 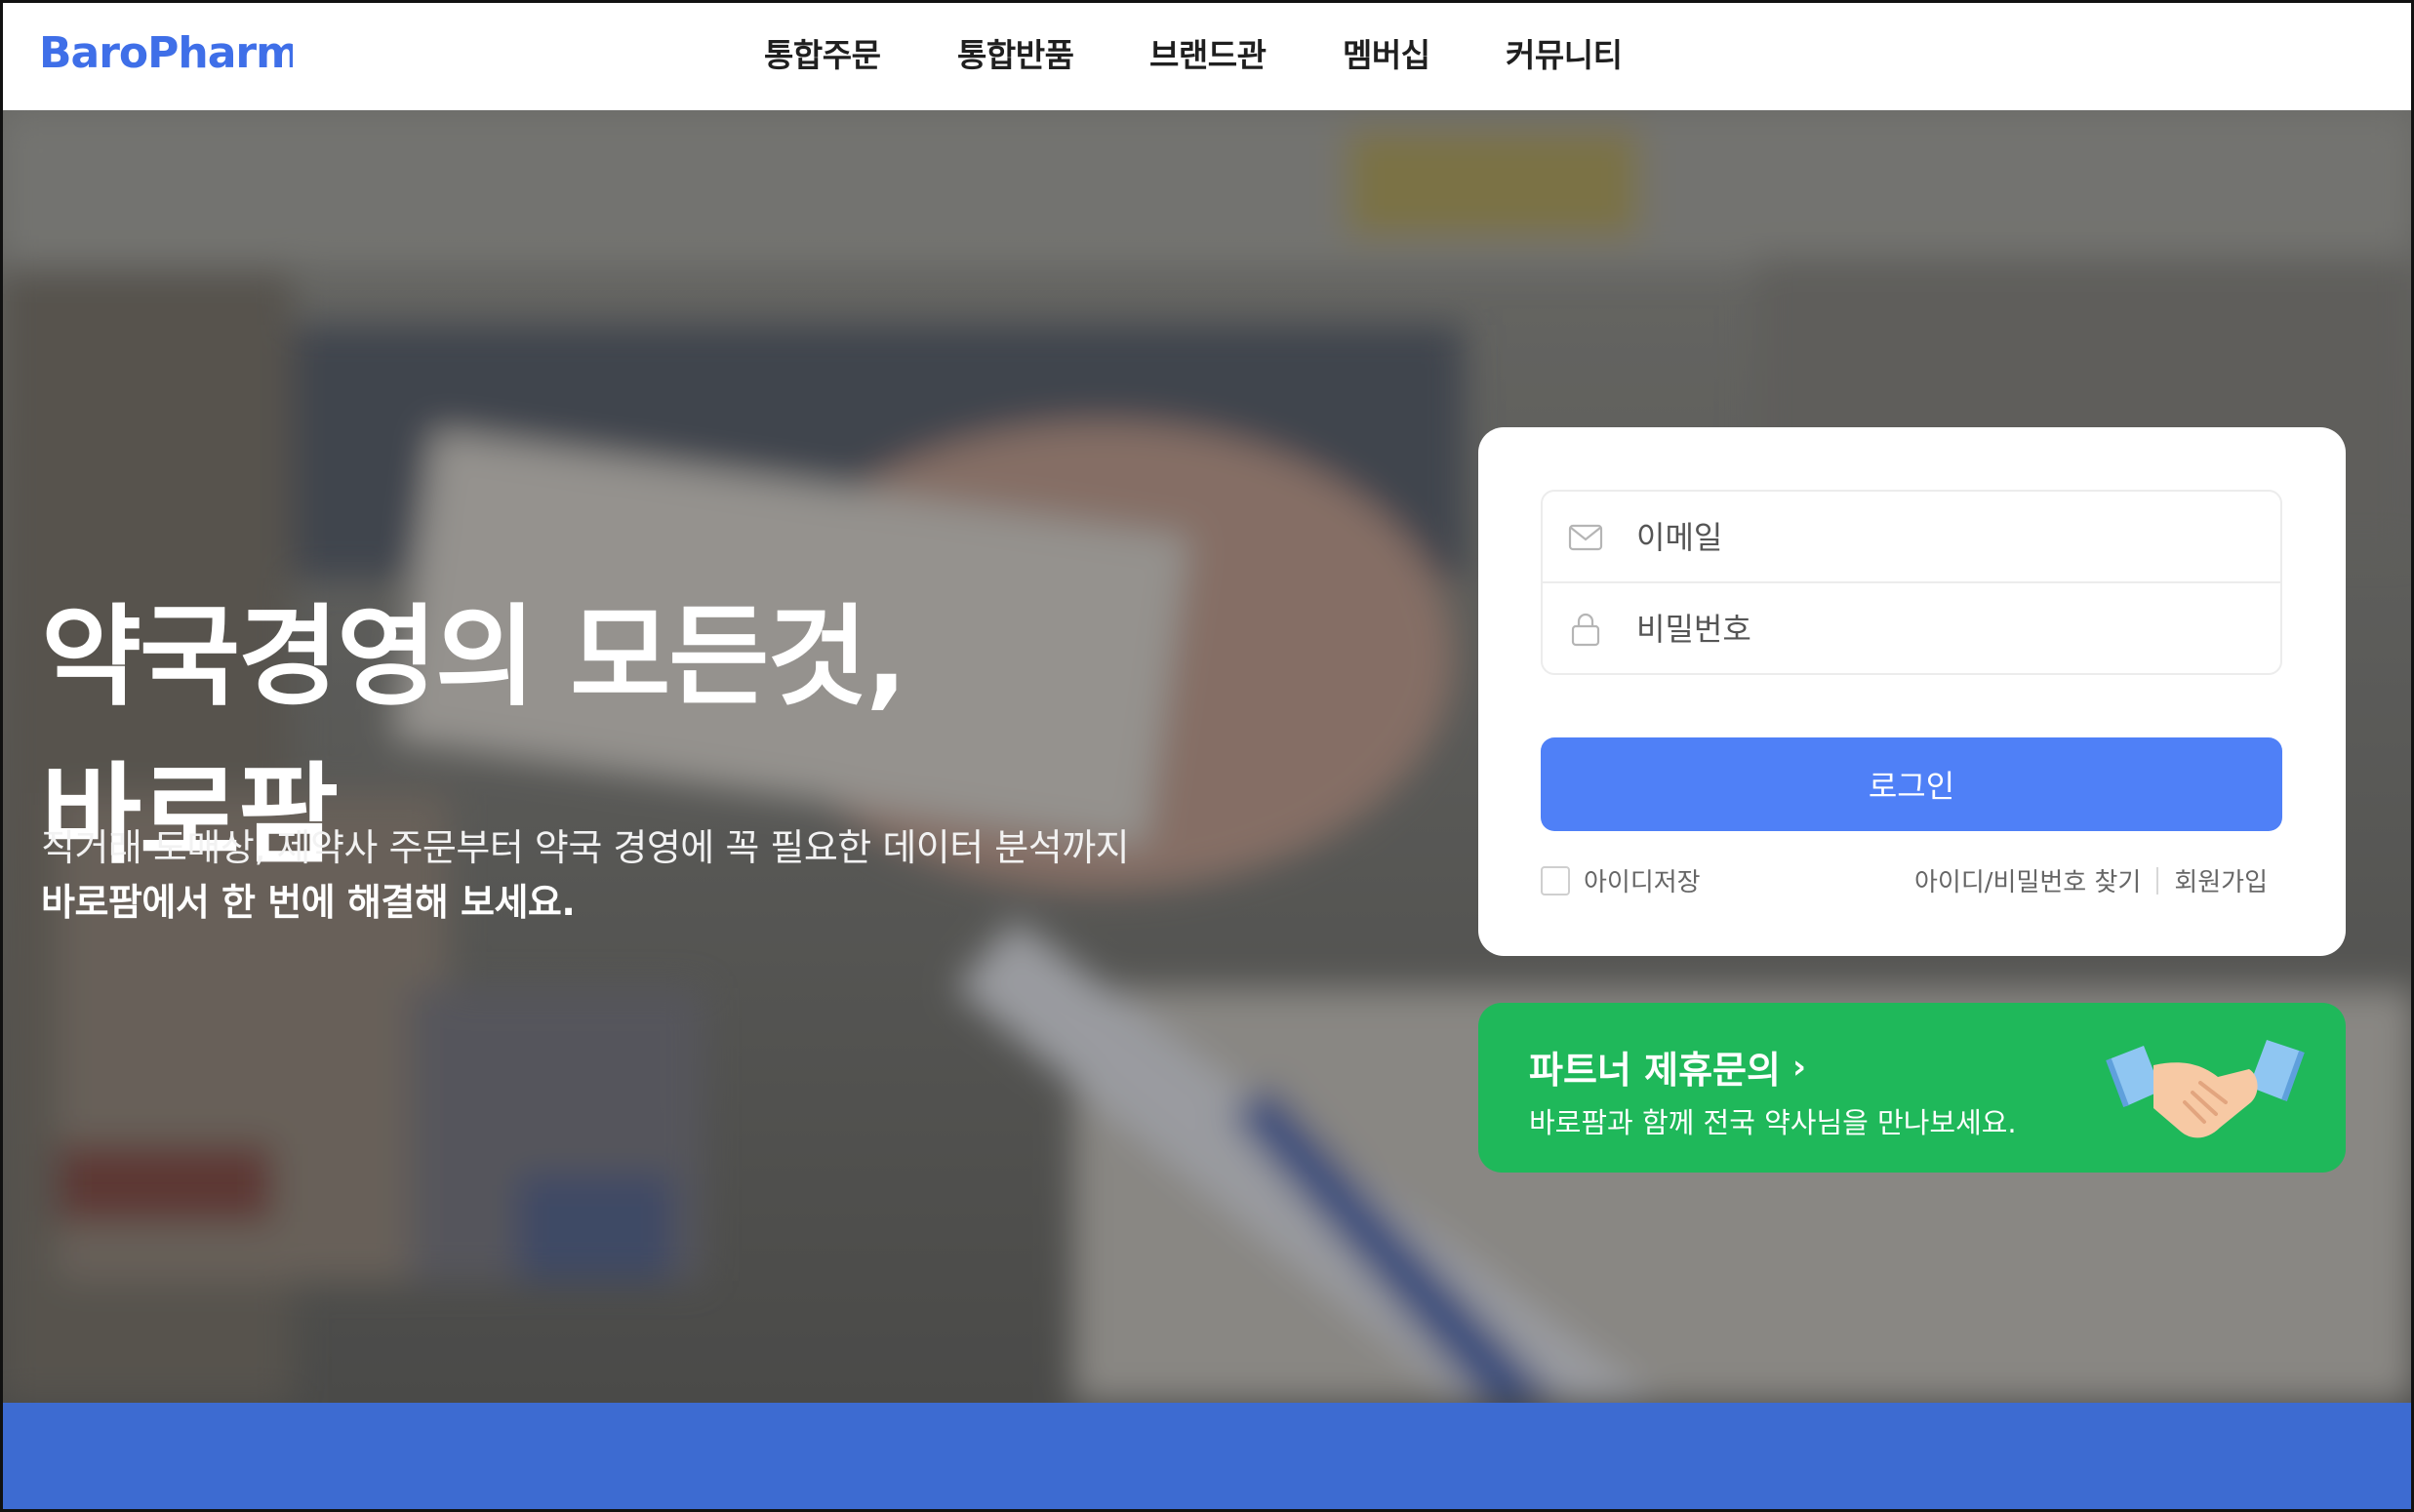 I want to click on email-input, so click(x=1938, y=537).